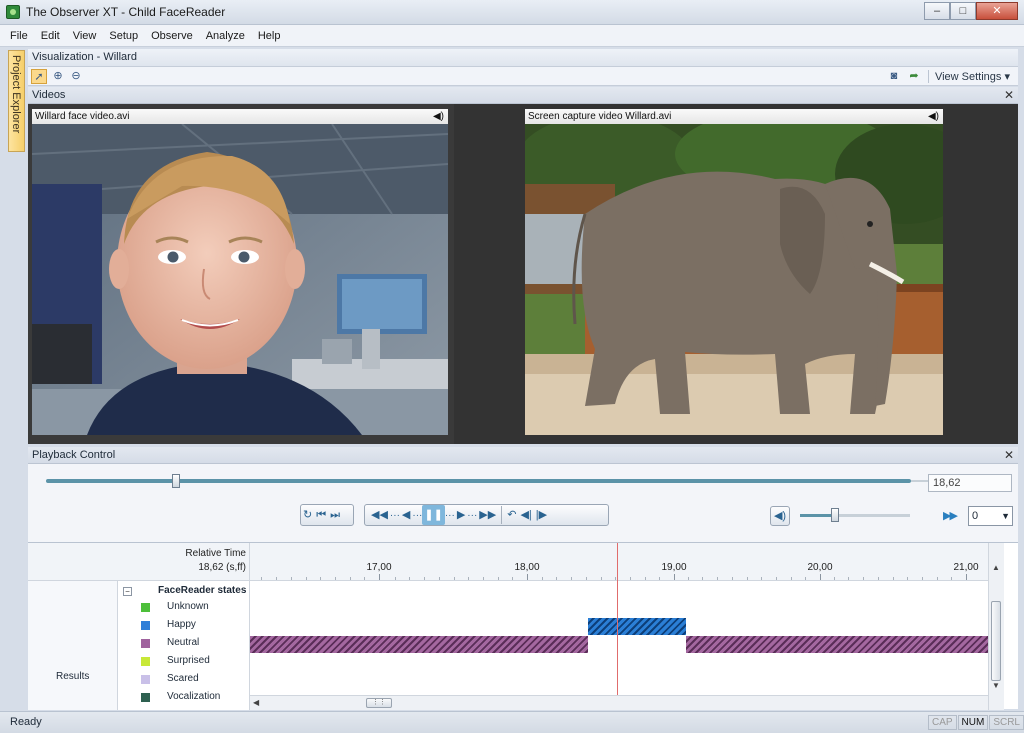 The width and height of the screenshot is (1024, 733). I want to click on zoom-out-icon: ⊖, so click(76, 76).